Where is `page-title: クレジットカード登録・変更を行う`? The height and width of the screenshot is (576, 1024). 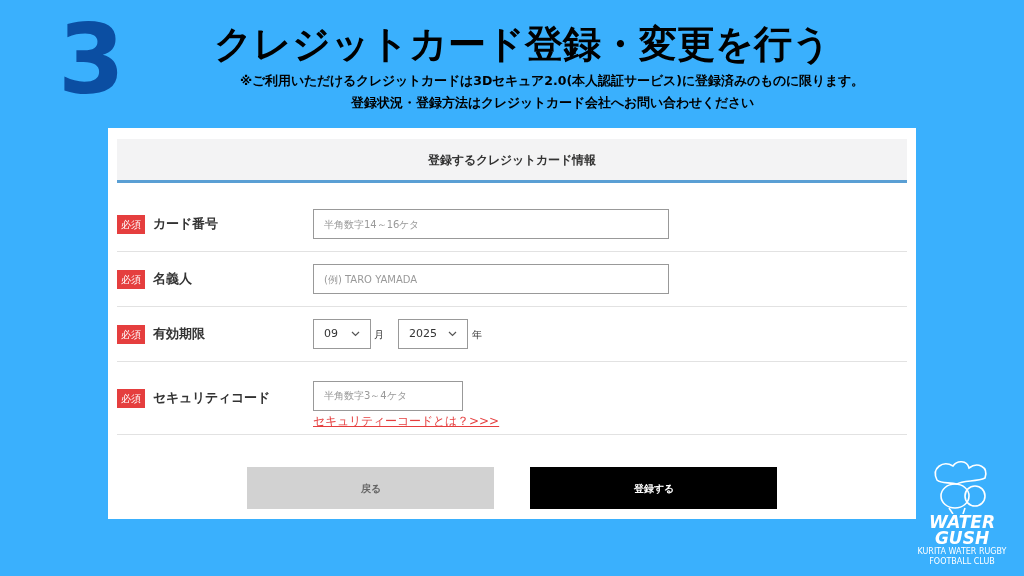 page-title: クレジットカード登録・変更を行う is located at coordinates (522, 44).